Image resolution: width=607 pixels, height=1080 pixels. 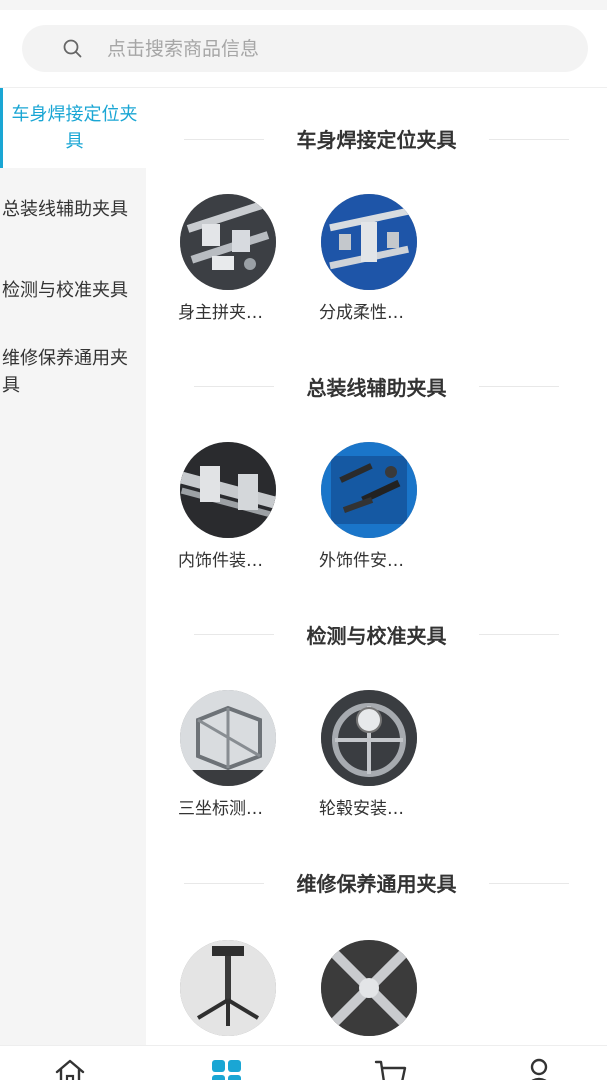 What do you see at coordinates (305, 48) in the screenshot?
I see `search-bar: 点击搜索商品信息` at bounding box center [305, 48].